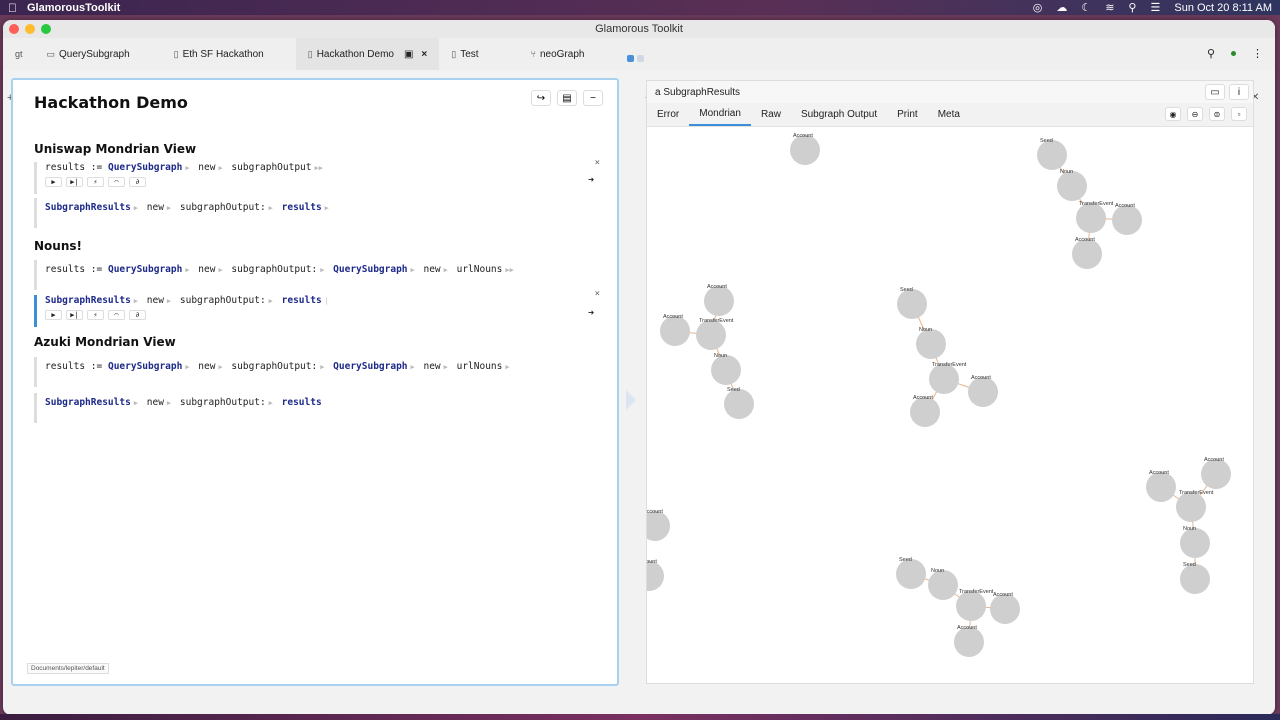  I want to click on control-center-icon: ☰, so click(1155, 7).